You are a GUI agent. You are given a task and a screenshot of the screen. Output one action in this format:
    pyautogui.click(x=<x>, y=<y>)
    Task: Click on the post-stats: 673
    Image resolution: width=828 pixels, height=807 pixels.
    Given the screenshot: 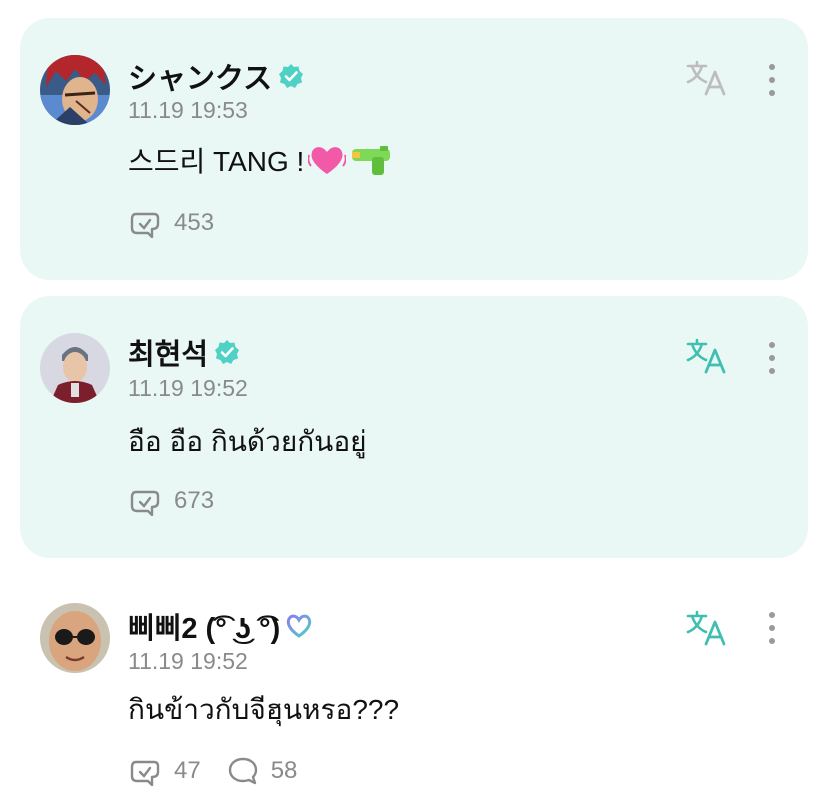 What is the action you would take?
    pyautogui.click(x=184, y=501)
    